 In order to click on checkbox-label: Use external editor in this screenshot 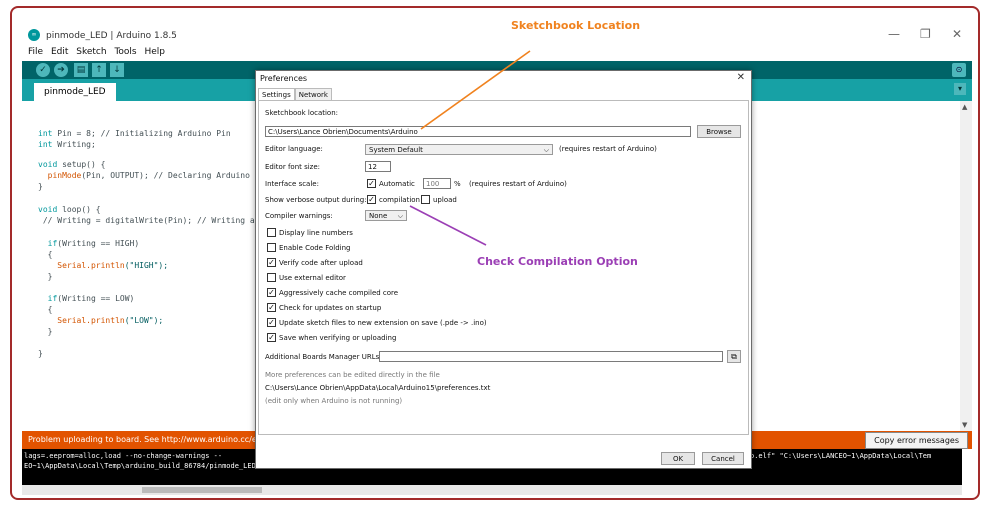, I will do `click(312, 278)`.